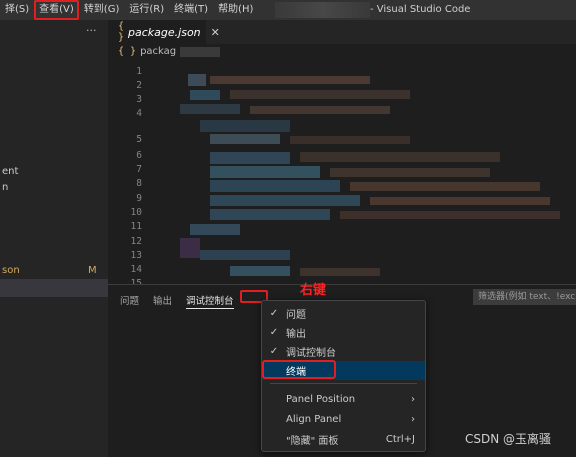 This screenshot has width=576, height=457. Describe the element at coordinates (139, 99) in the screenshot. I see `line-number: 3` at that location.